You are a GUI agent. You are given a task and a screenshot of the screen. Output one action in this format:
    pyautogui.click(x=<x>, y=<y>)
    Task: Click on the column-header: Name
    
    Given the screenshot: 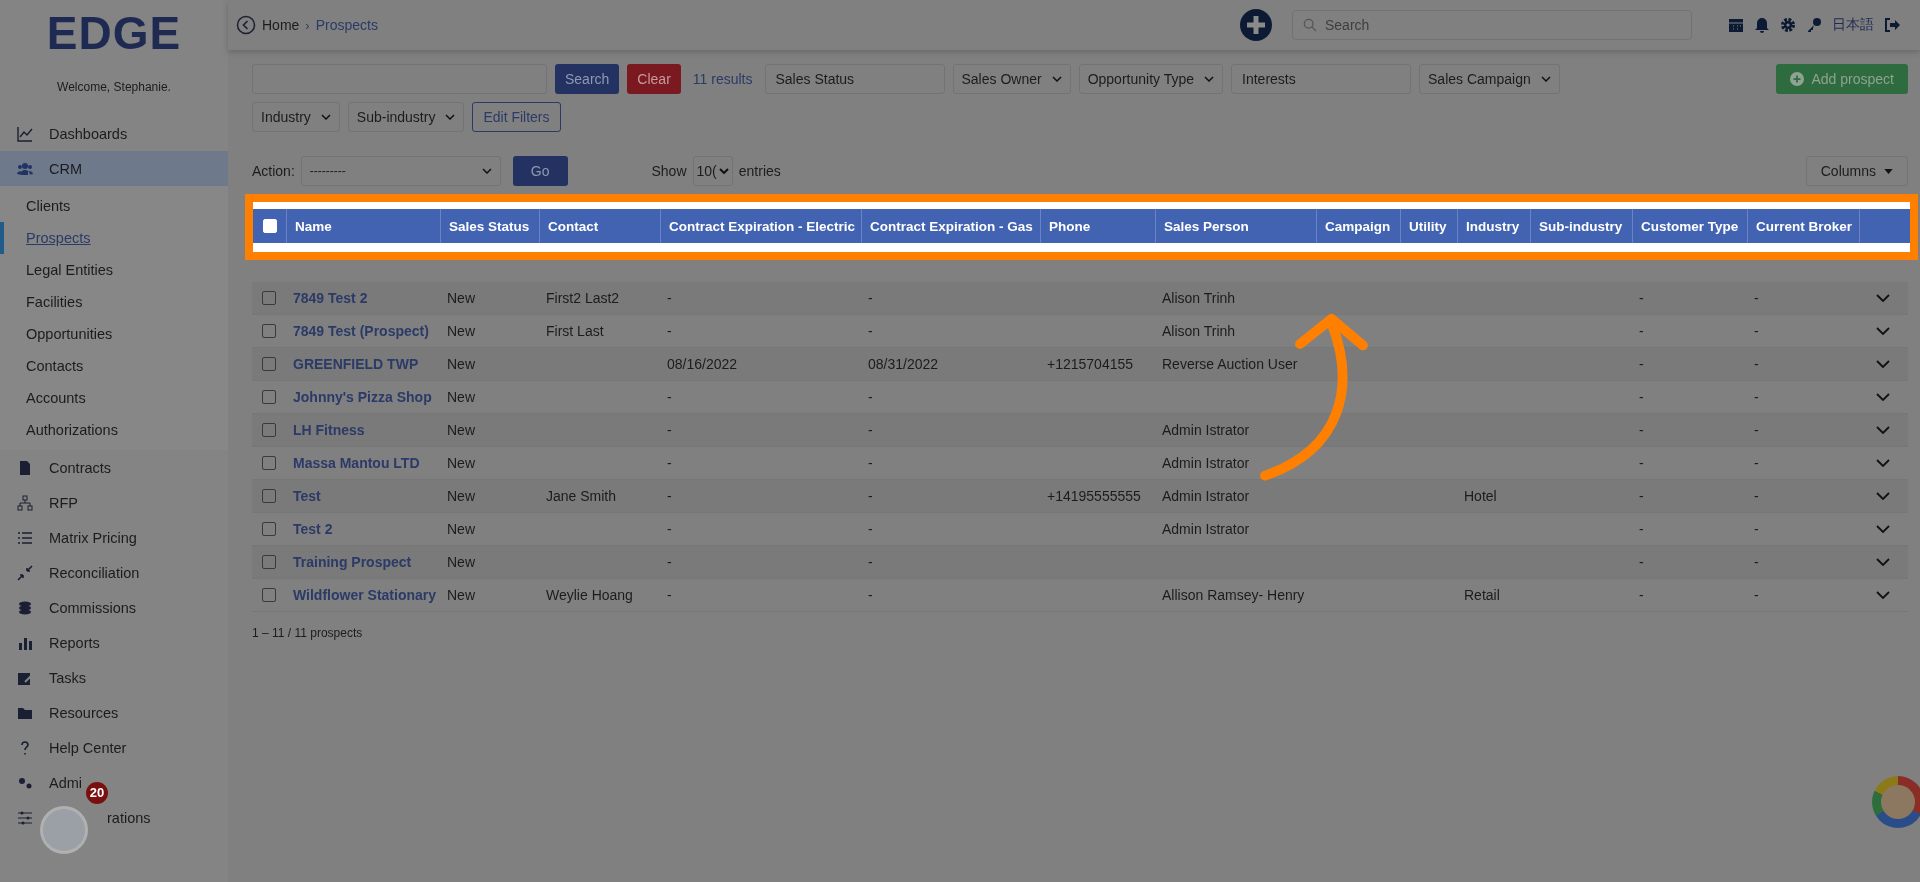 What is the action you would take?
    pyautogui.click(x=363, y=226)
    